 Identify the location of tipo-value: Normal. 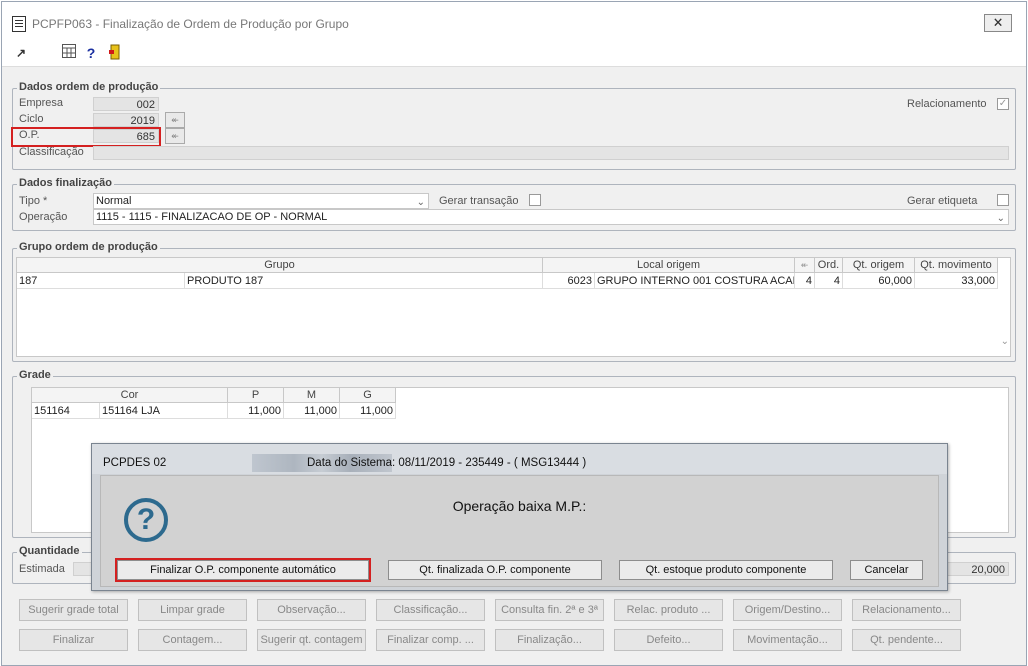
(114, 201).